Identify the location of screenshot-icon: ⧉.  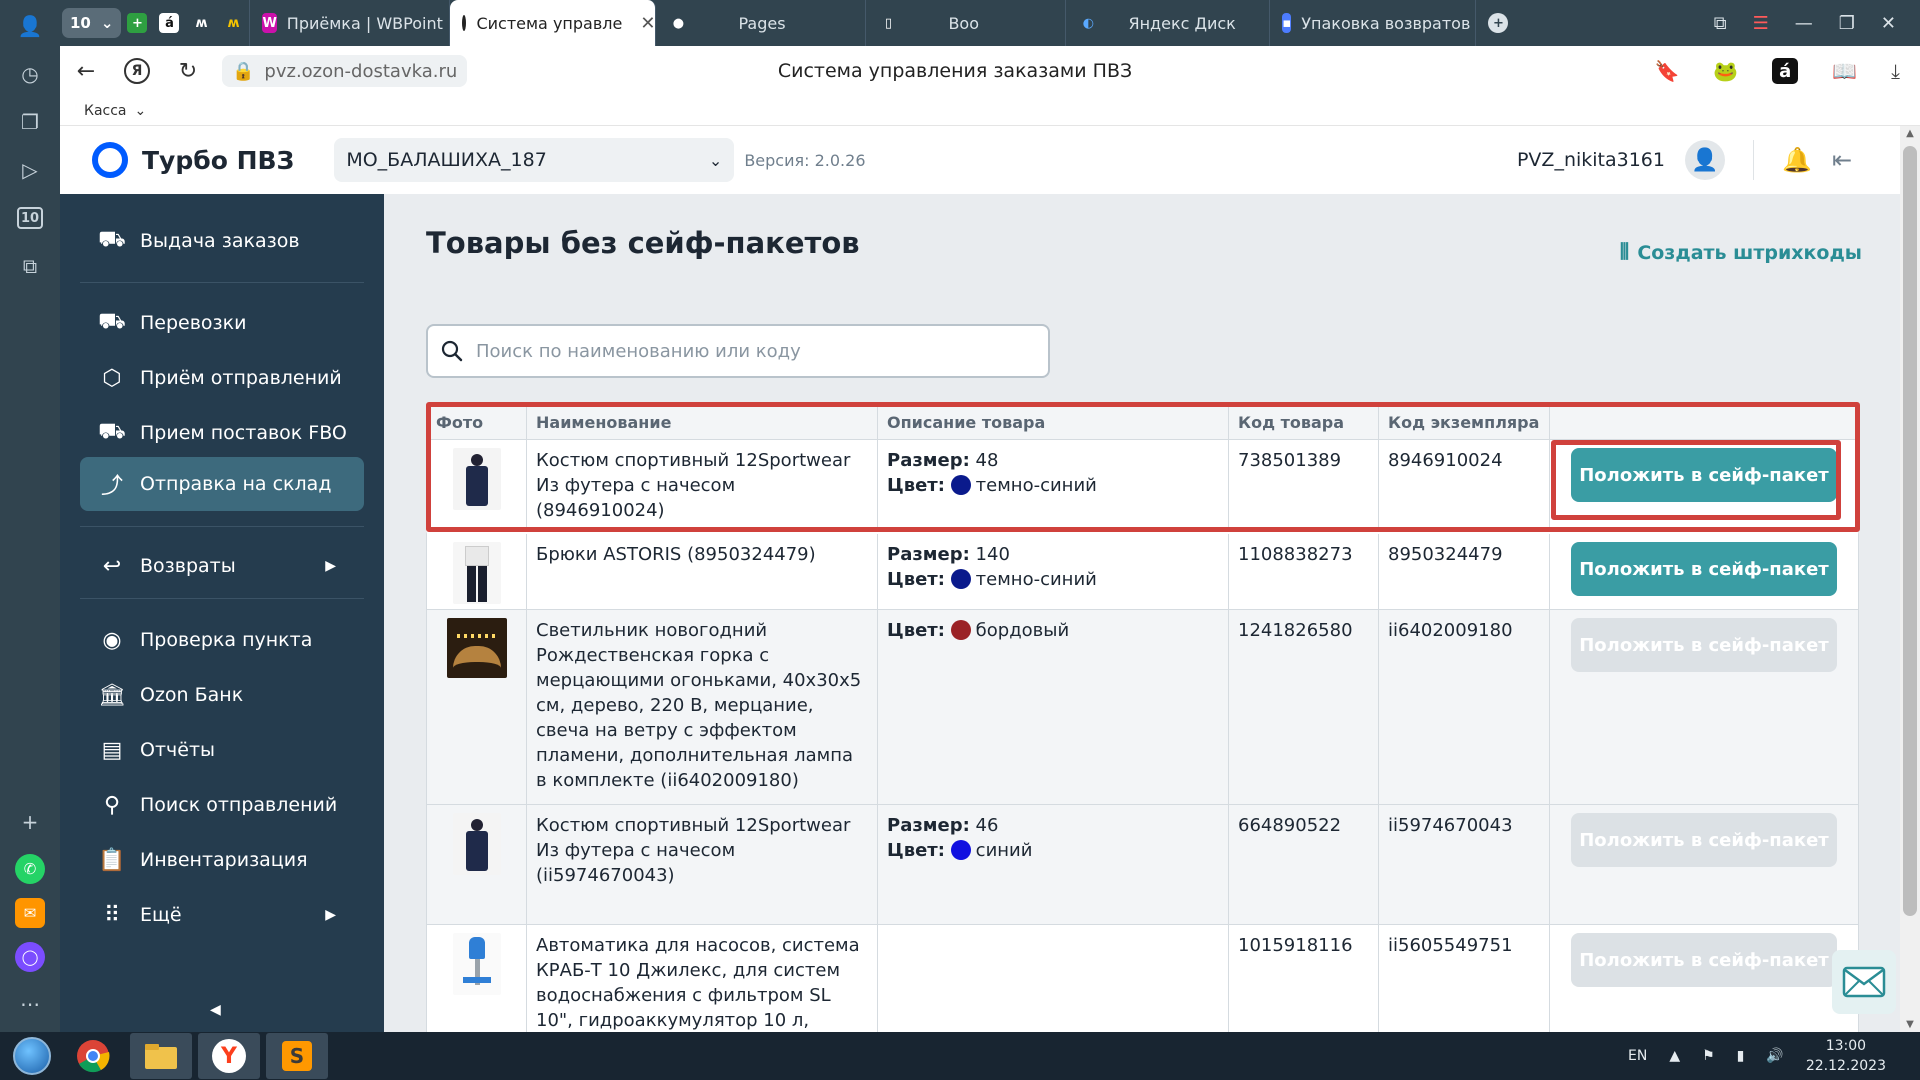
(30, 266).